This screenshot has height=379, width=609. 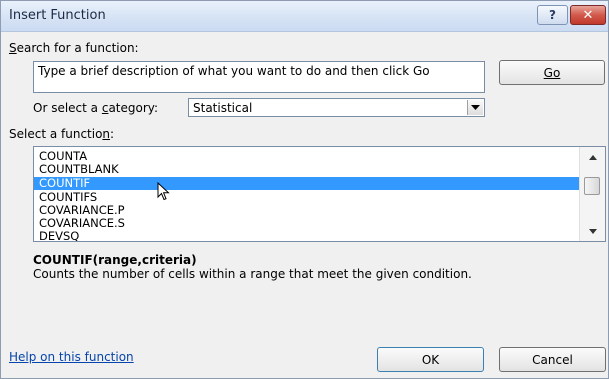 I want to click on scrollbar-thumb, so click(x=592, y=186).